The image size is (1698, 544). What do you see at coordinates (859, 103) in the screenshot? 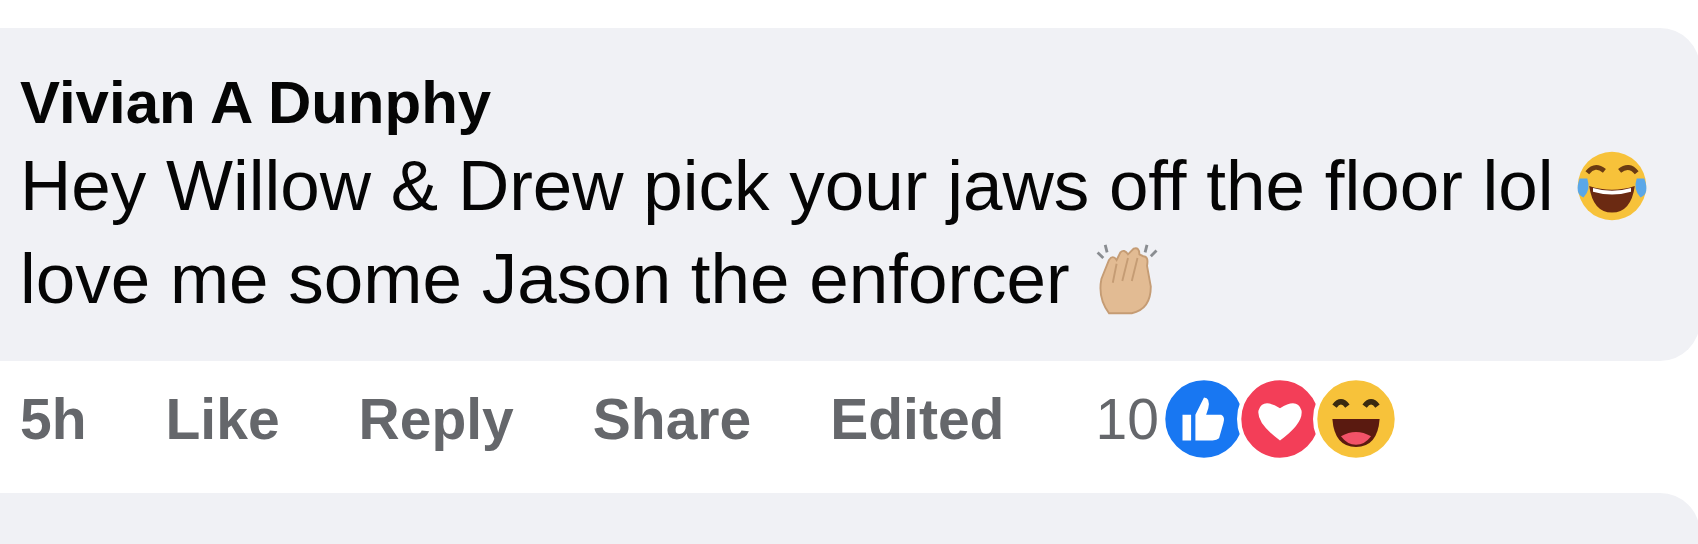
I see `author-name: Vivian A Dunphy` at bounding box center [859, 103].